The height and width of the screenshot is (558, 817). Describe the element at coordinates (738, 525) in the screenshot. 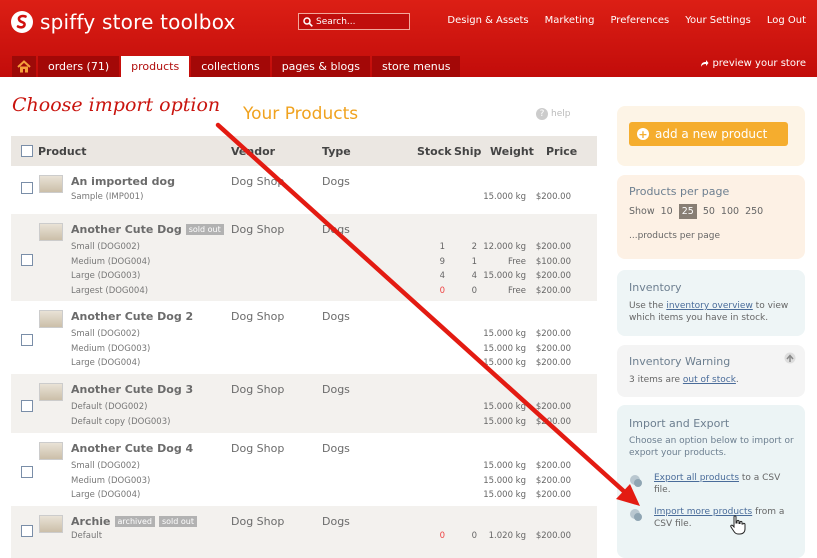

I see `cursor-hand-icon` at that location.